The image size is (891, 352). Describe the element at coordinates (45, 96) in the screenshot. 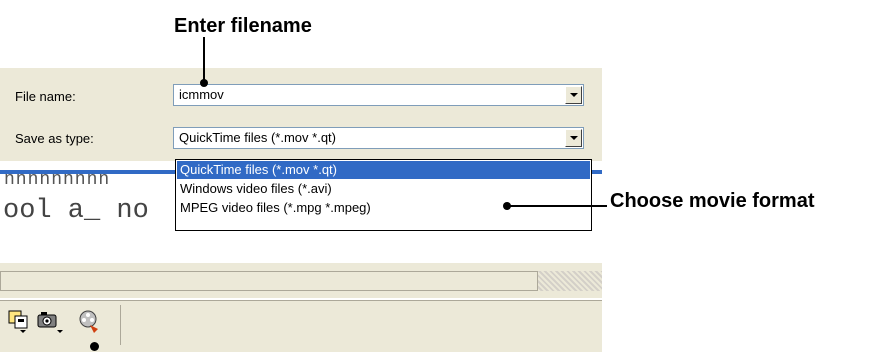

I see `file-name-label: File name:` at that location.